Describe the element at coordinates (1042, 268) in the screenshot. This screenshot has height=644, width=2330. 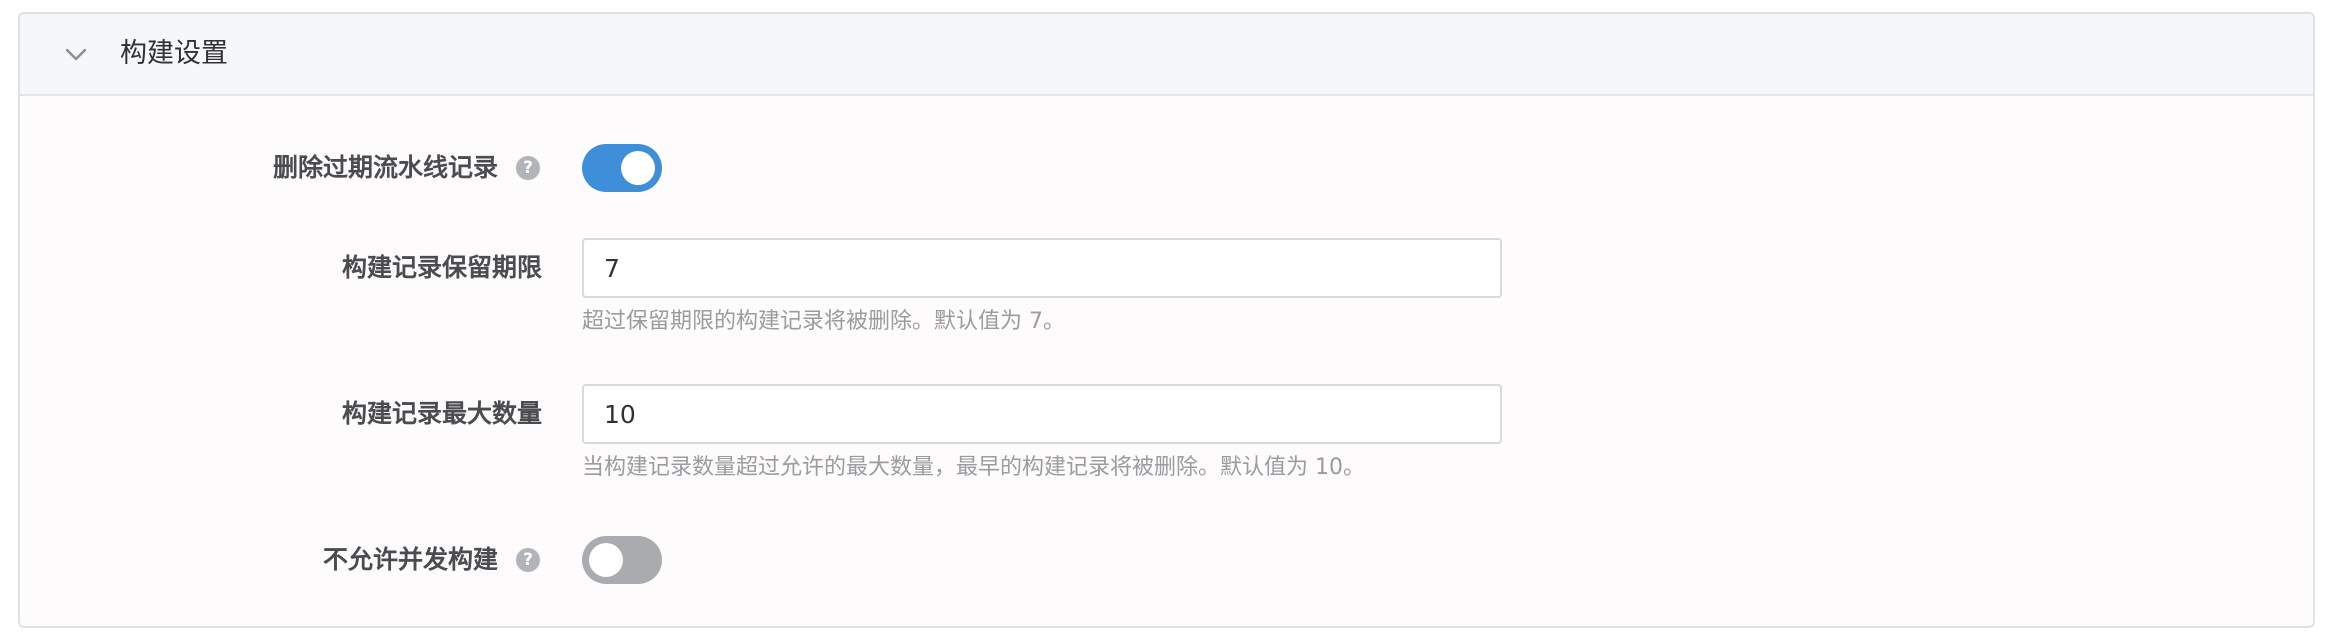
I see `retention-days-input` at that location.